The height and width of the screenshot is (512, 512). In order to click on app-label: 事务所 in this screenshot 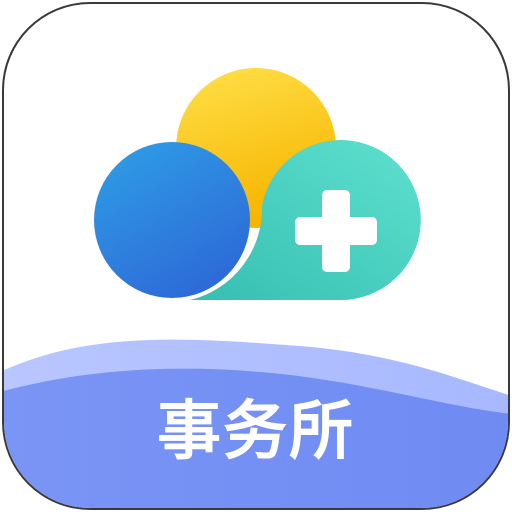, I will do `click(256, 432)`.